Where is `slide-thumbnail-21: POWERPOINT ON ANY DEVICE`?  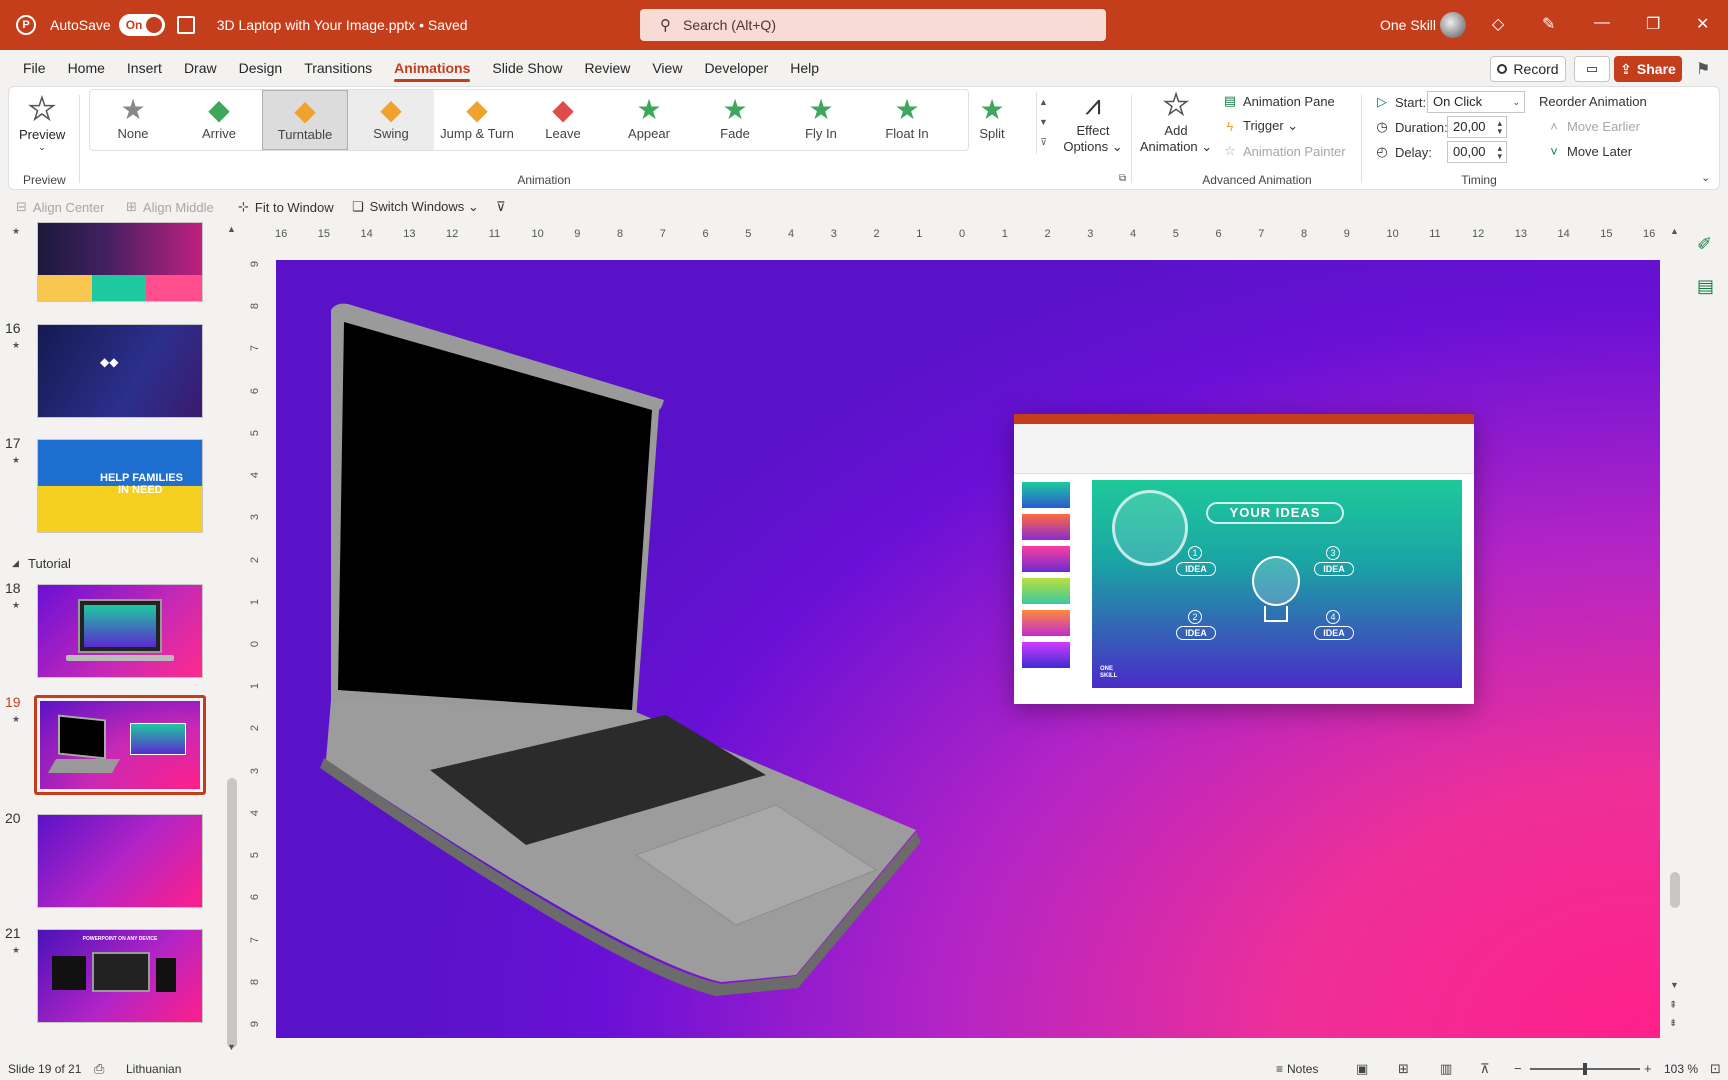
slide-thumbnail-21: POWERPOINT ON ANY DEVICE is located at coordinates (120, 976).